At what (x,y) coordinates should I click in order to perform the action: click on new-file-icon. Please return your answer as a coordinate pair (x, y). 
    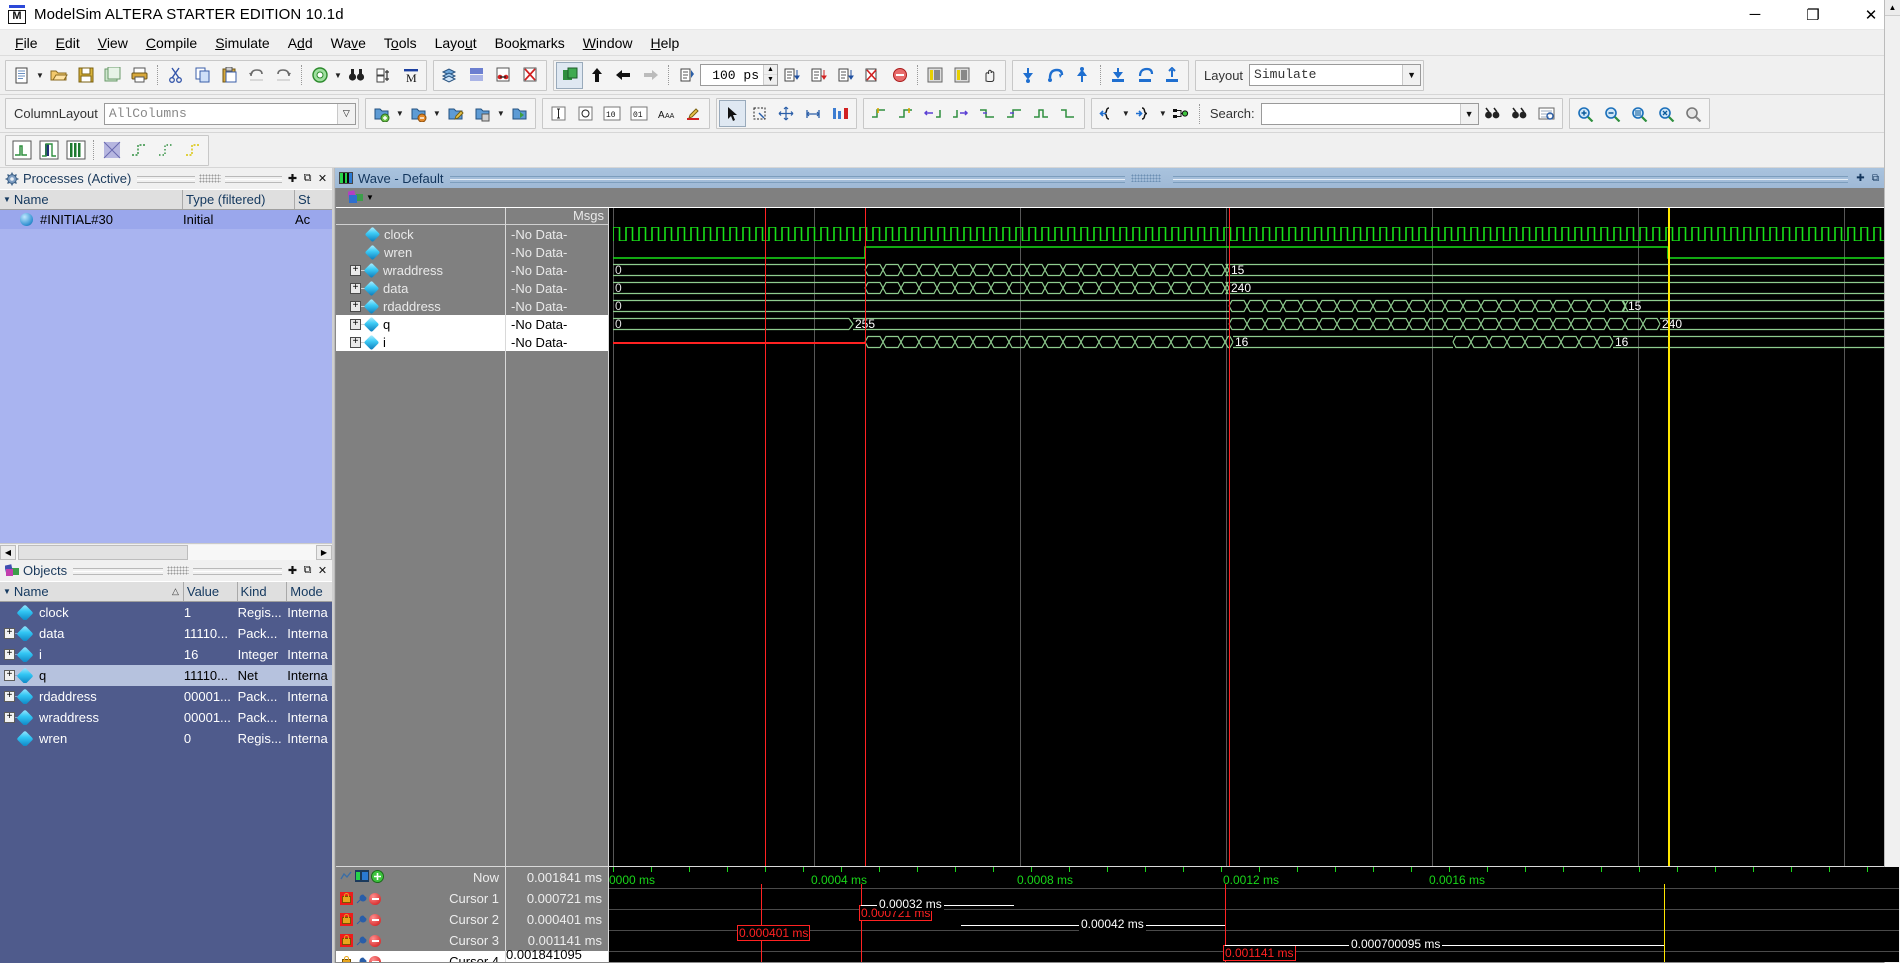
    Looking at the image, I should click on (21, 75).